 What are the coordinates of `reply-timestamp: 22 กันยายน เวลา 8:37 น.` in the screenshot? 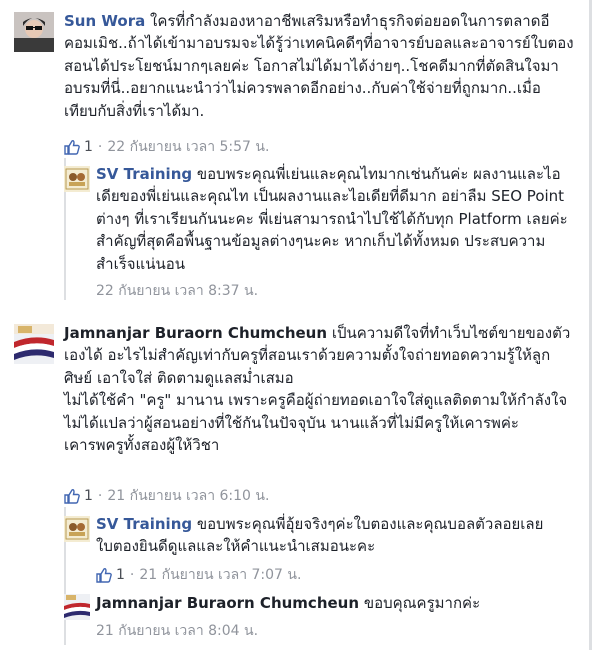 It's located at (177, 291).